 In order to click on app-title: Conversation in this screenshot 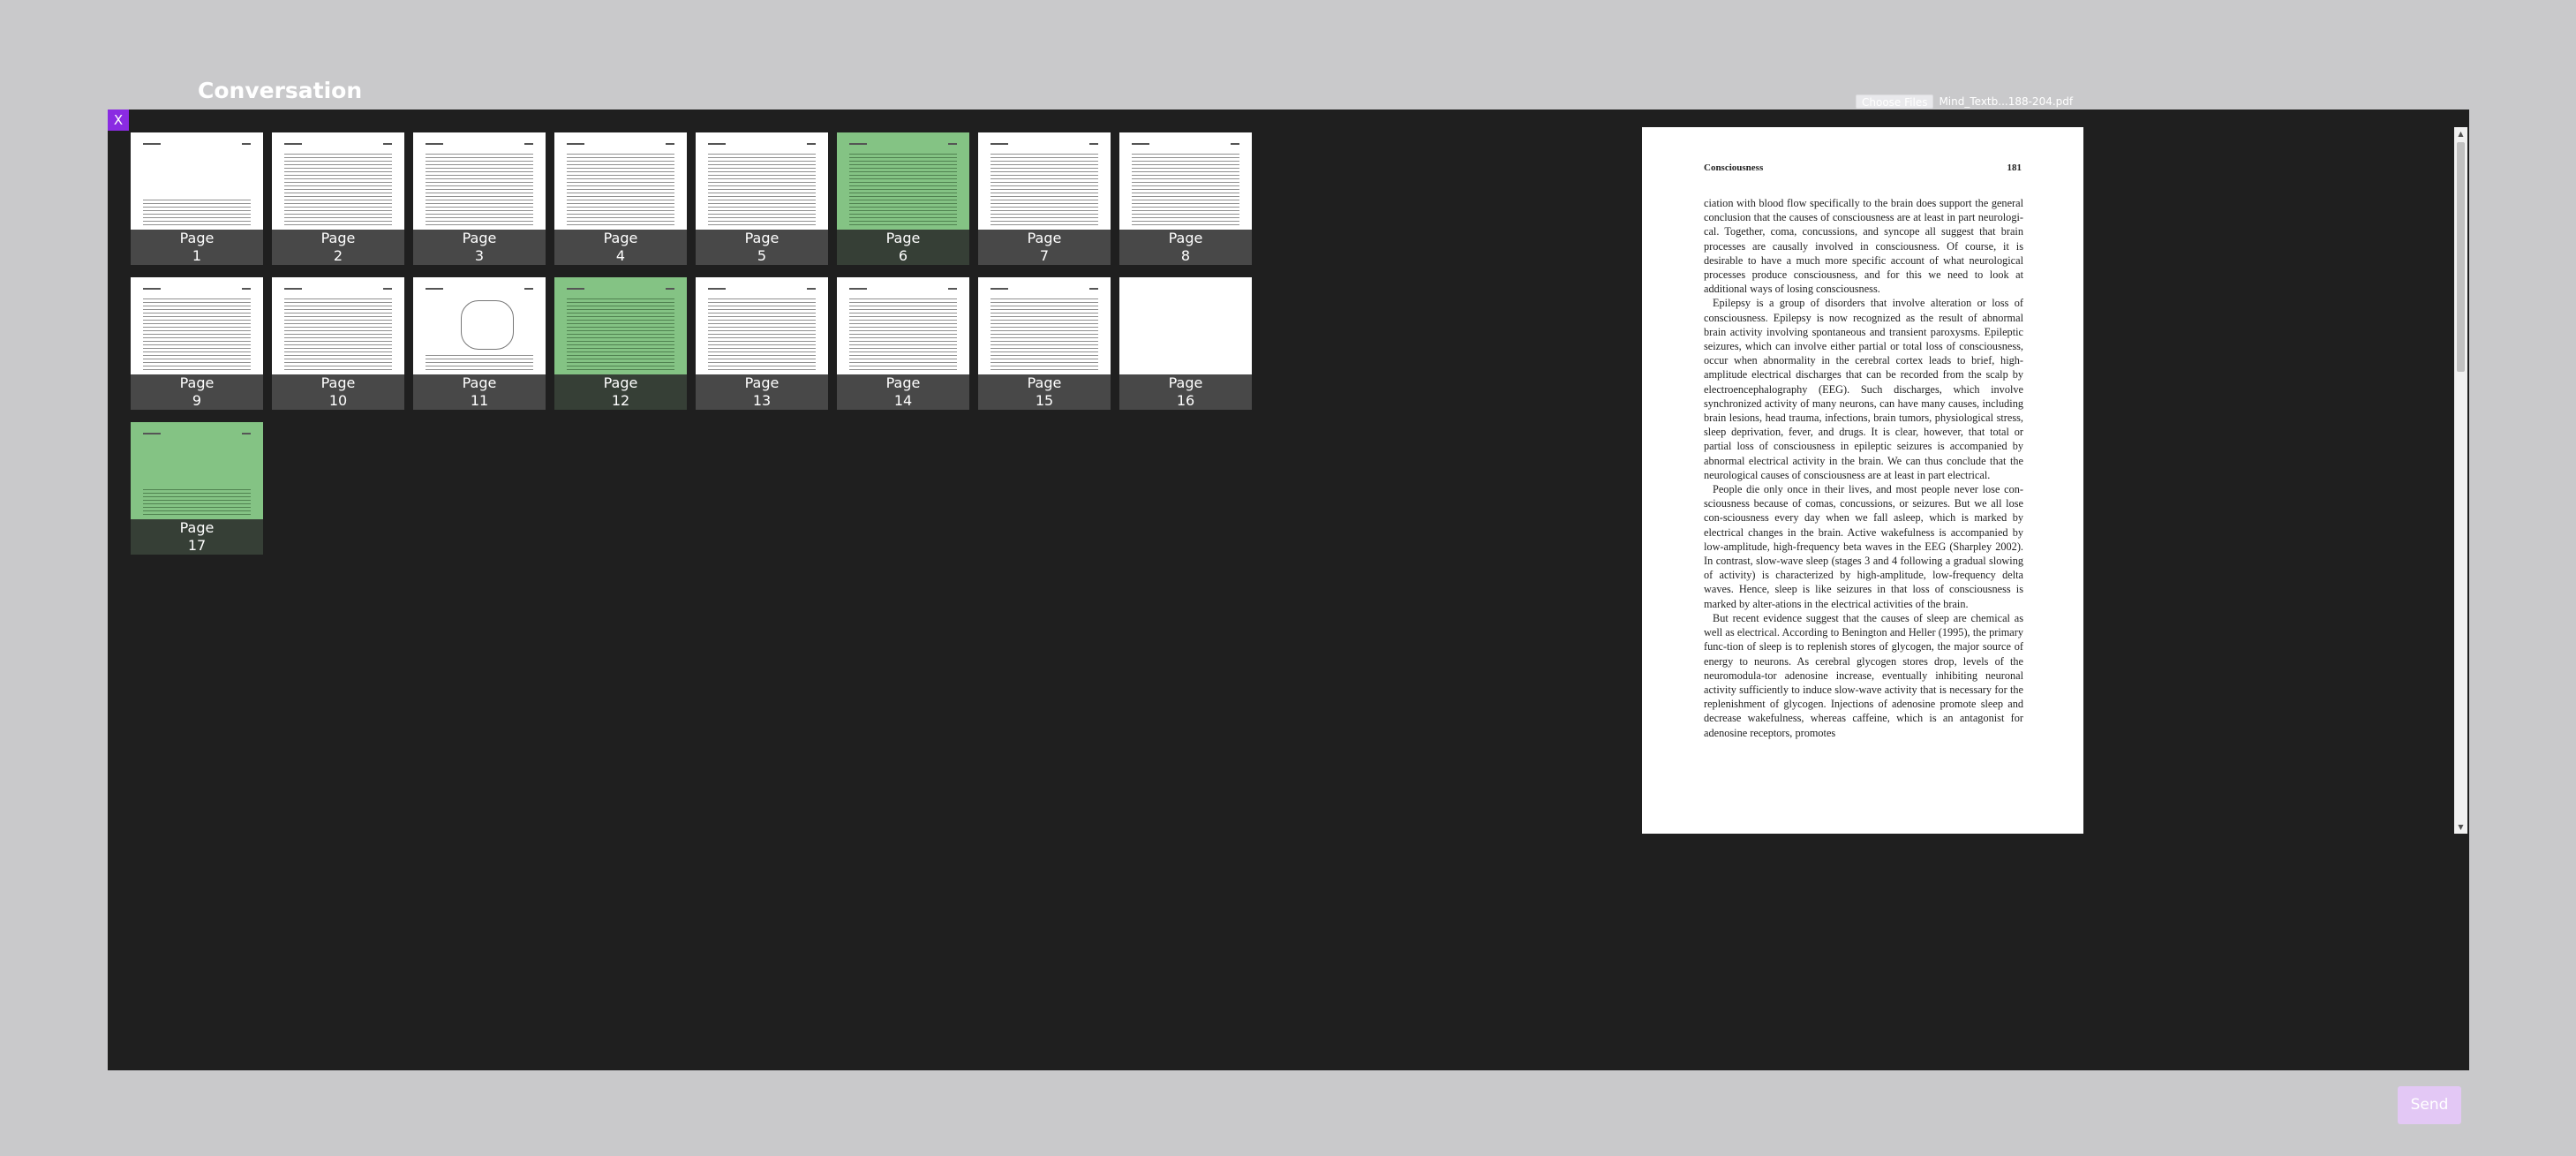, I will do `click(281, 90)`.